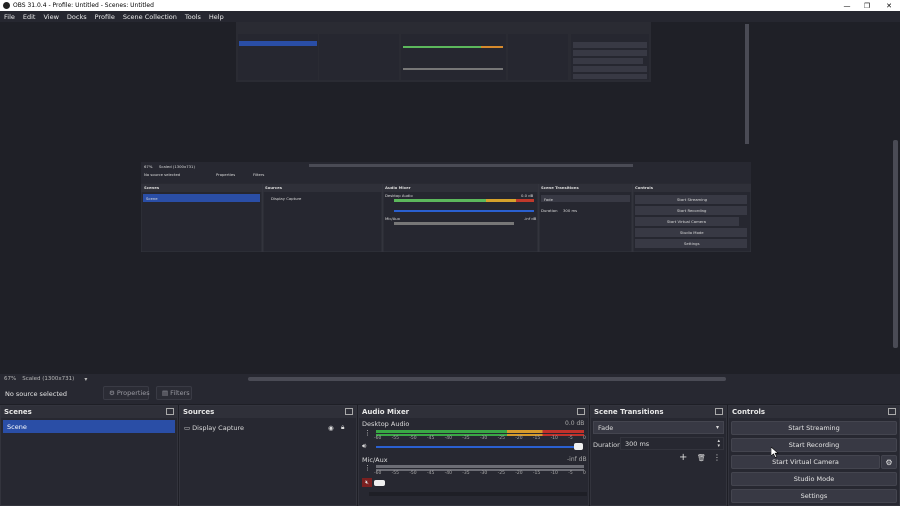  Describe the element at coordinates (814, 479) in the screenshot. I see `studio-mode-button: Studio Mode` at that location.